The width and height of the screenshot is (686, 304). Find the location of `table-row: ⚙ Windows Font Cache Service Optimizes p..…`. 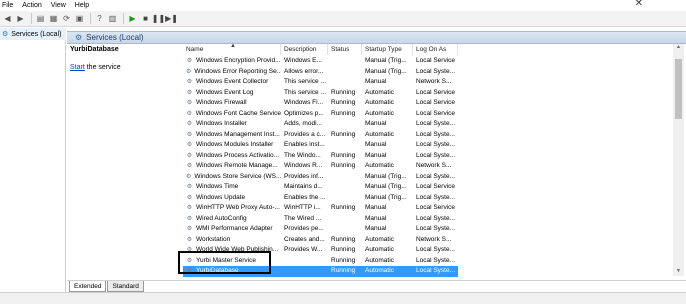

table-row: ⚙ Windows Font Cache Service Optimizes p..… is located at coordinates (320, 114).